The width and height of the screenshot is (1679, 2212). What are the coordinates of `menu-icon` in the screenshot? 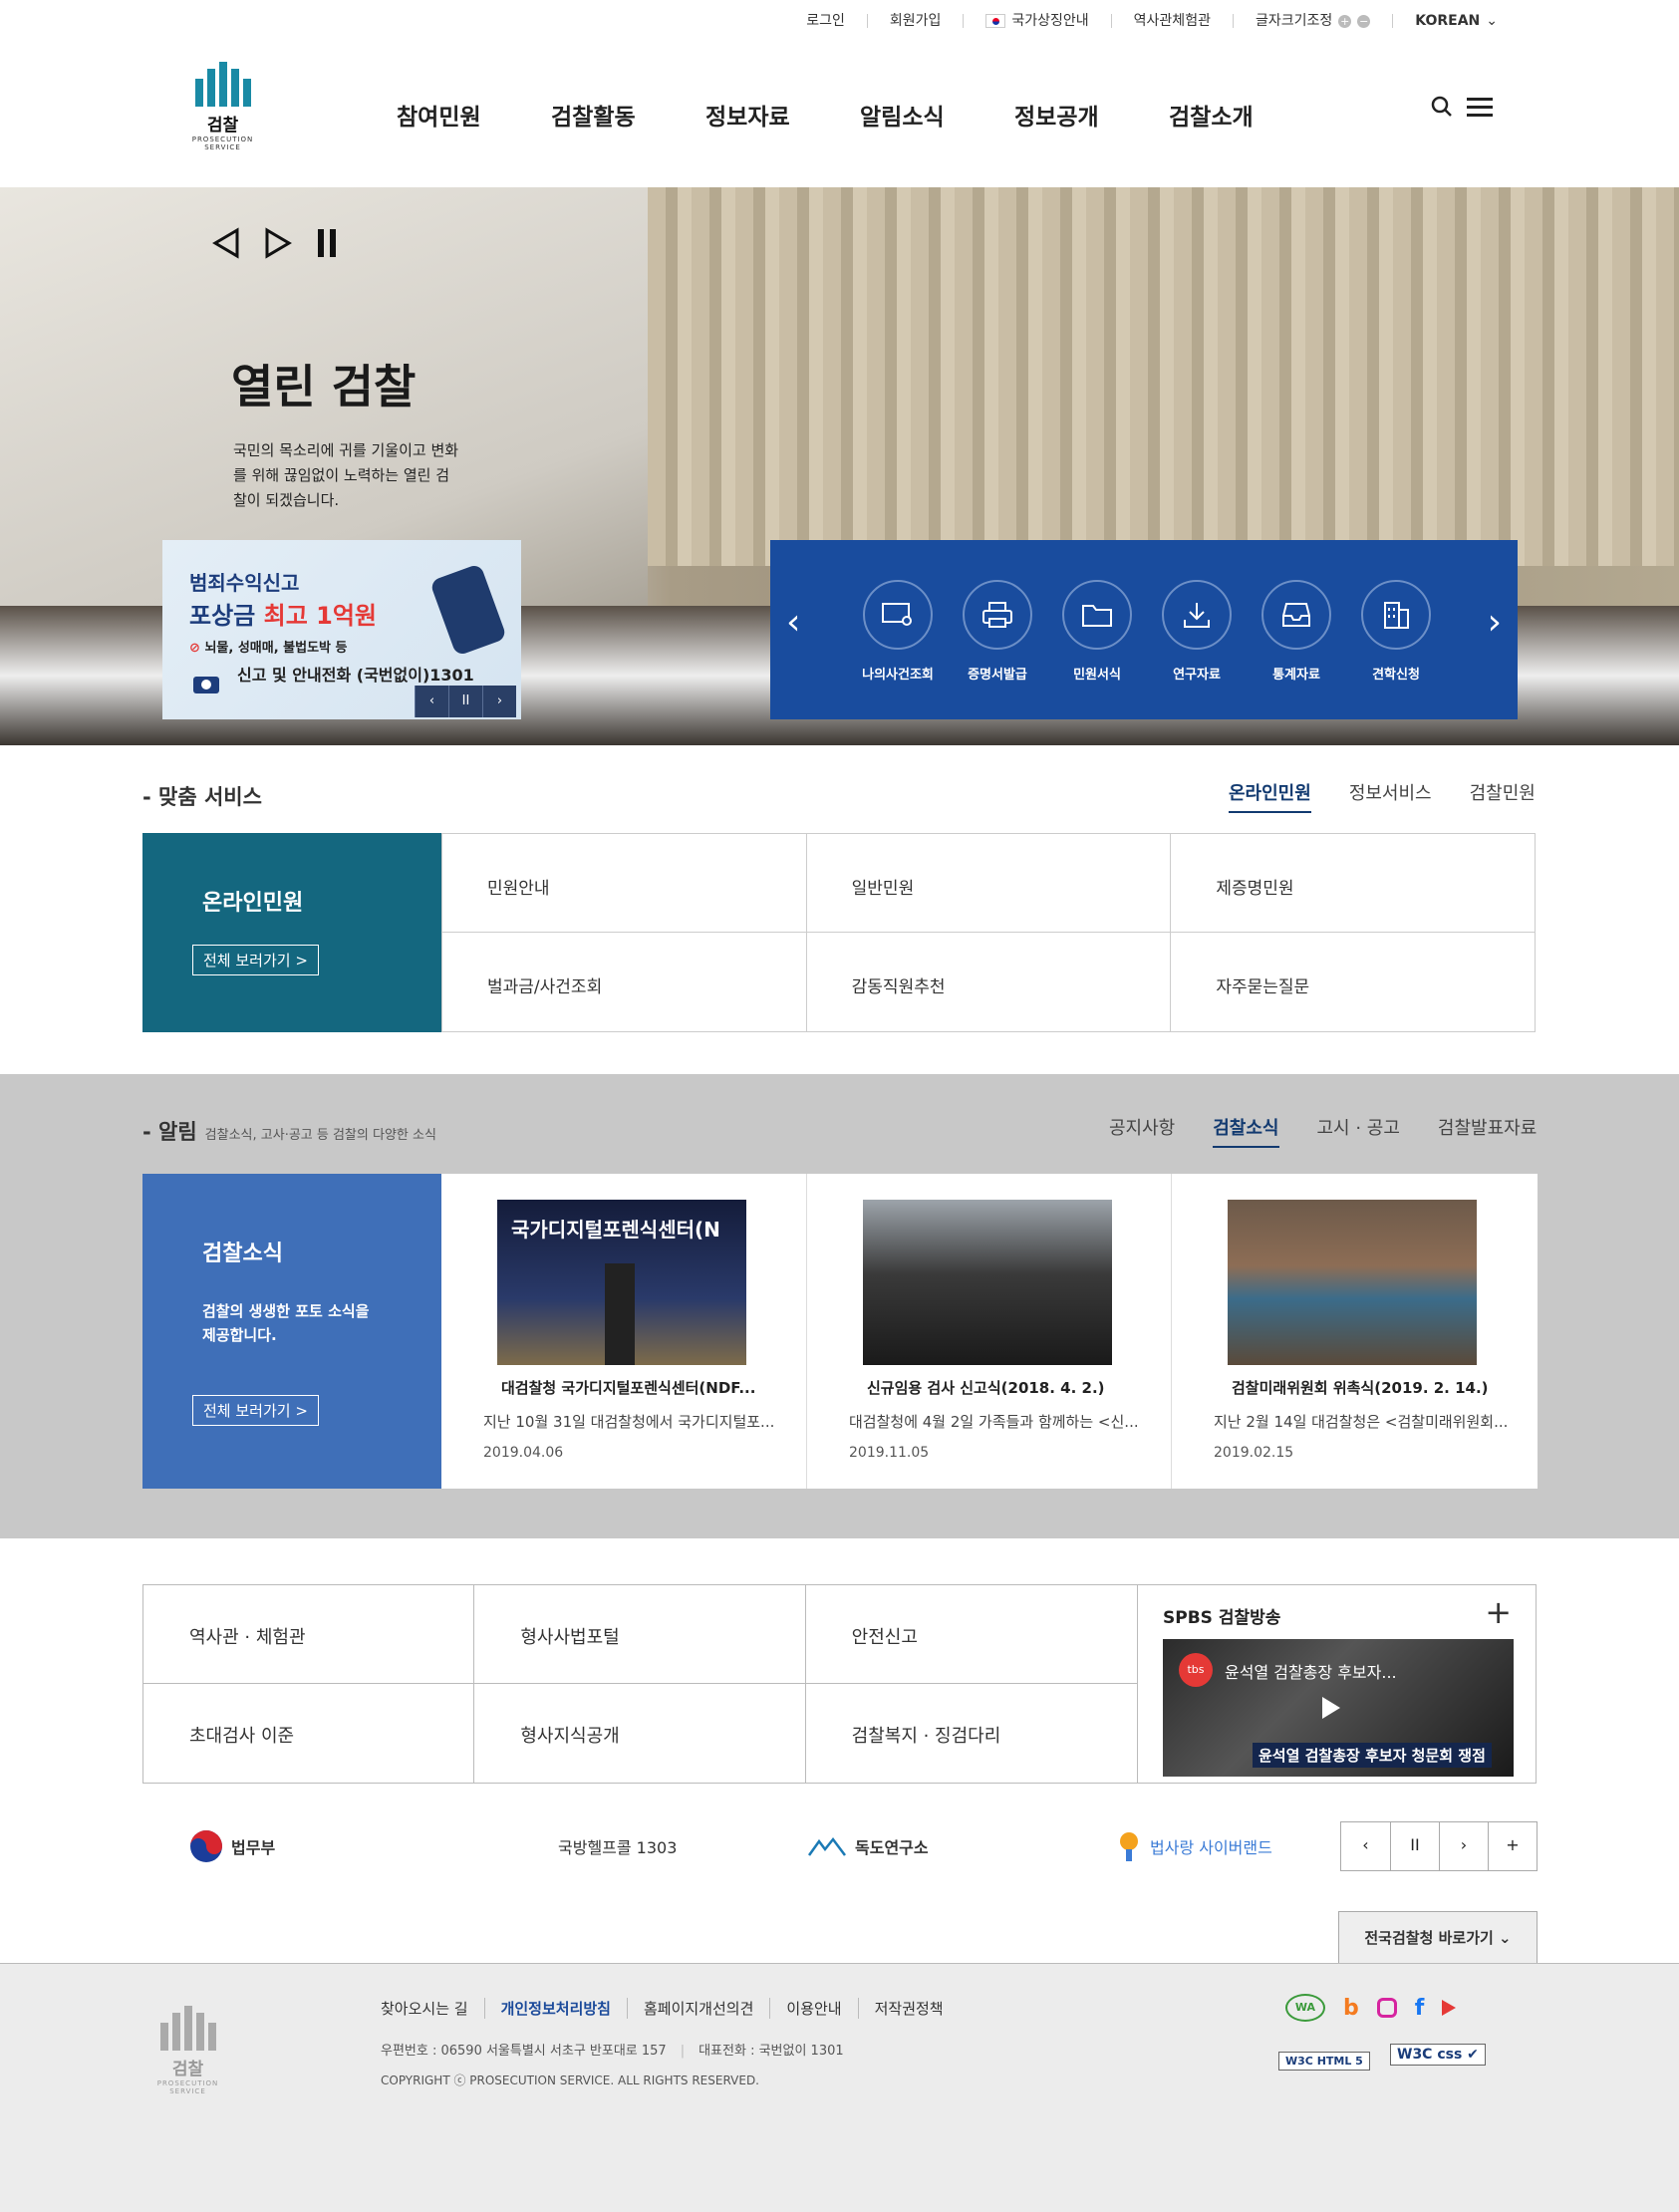 It's located at (1480, 107).